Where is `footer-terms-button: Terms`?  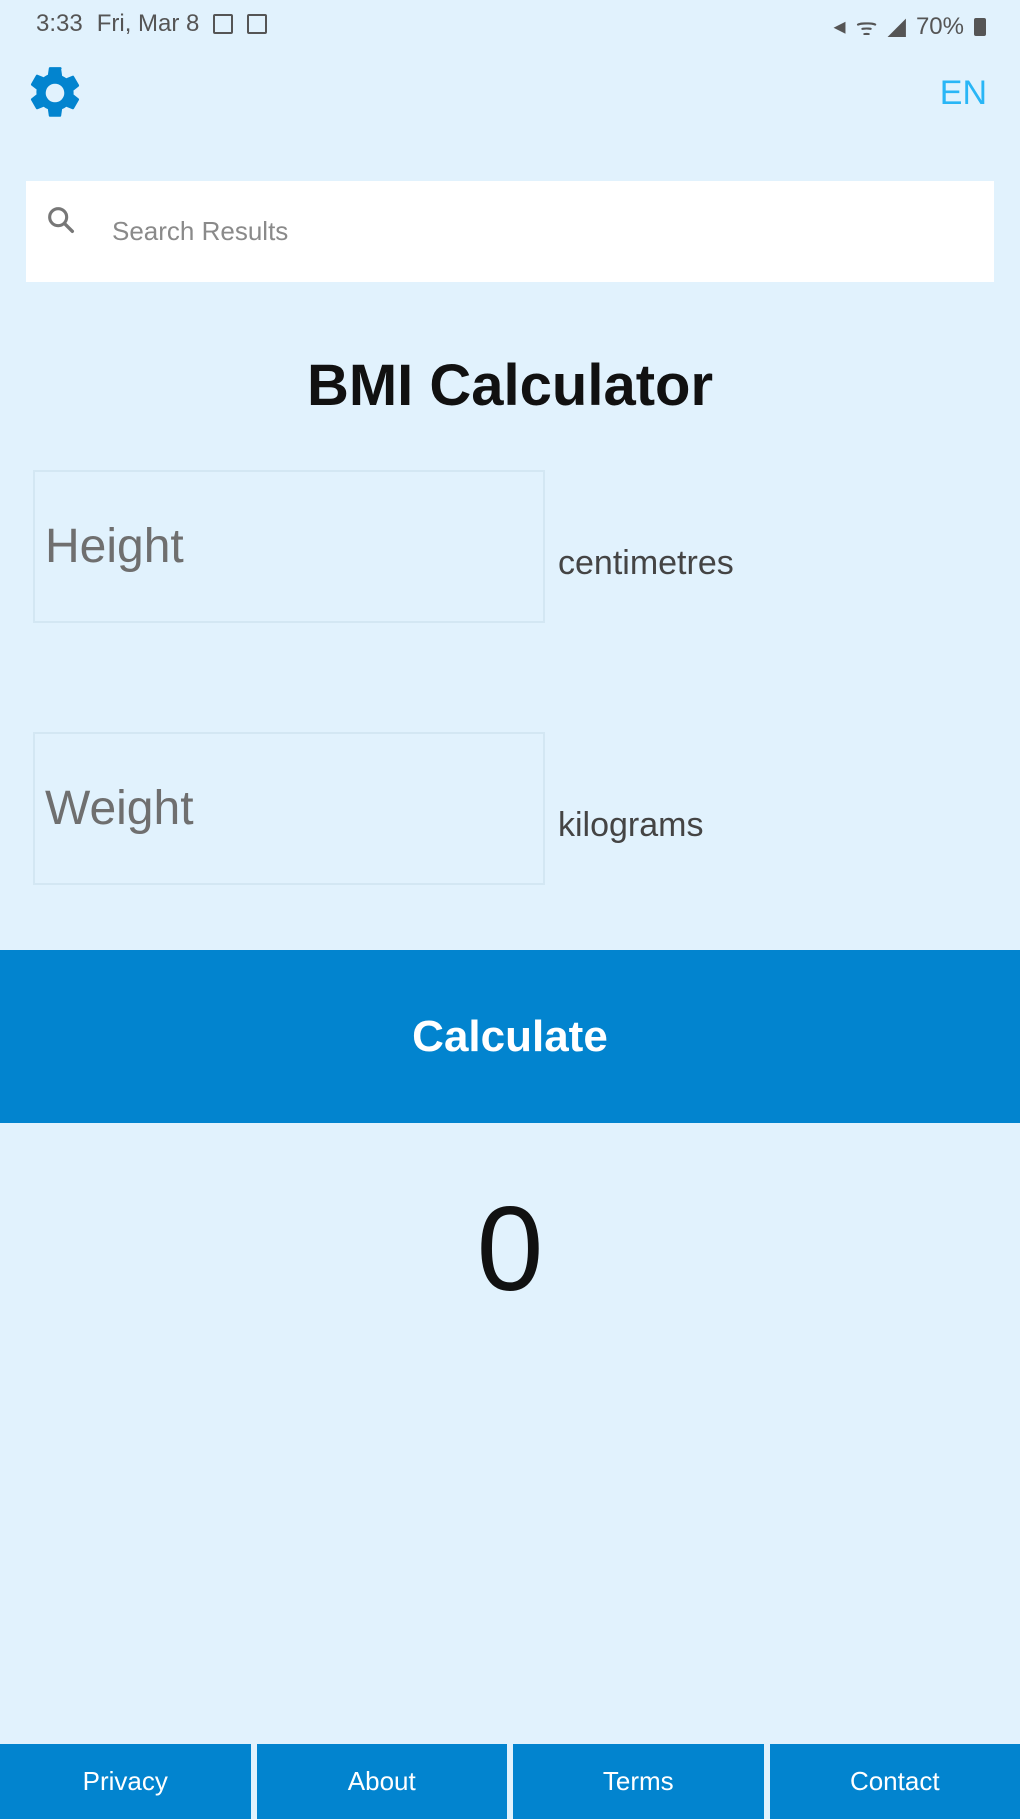 footer-terms-button: Terms is located at coordinates (638, 1781).